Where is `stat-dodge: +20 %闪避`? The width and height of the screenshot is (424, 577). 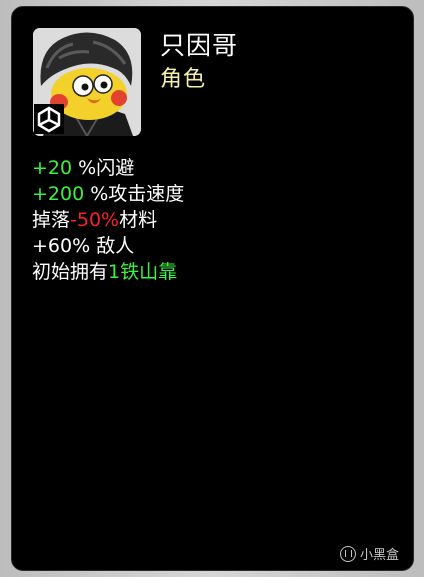 stat-dodge: +20 %闪避 is located at coordinates (212, 168).